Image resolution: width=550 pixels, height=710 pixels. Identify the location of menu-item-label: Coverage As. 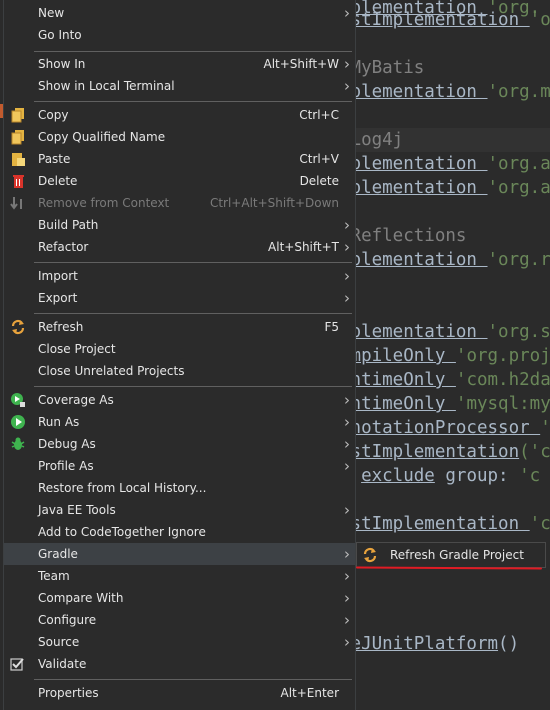
(76, 400).